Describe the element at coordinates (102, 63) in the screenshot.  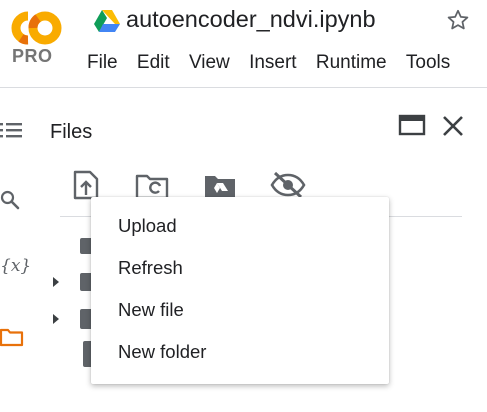
I see `menu-file: File` at that location.